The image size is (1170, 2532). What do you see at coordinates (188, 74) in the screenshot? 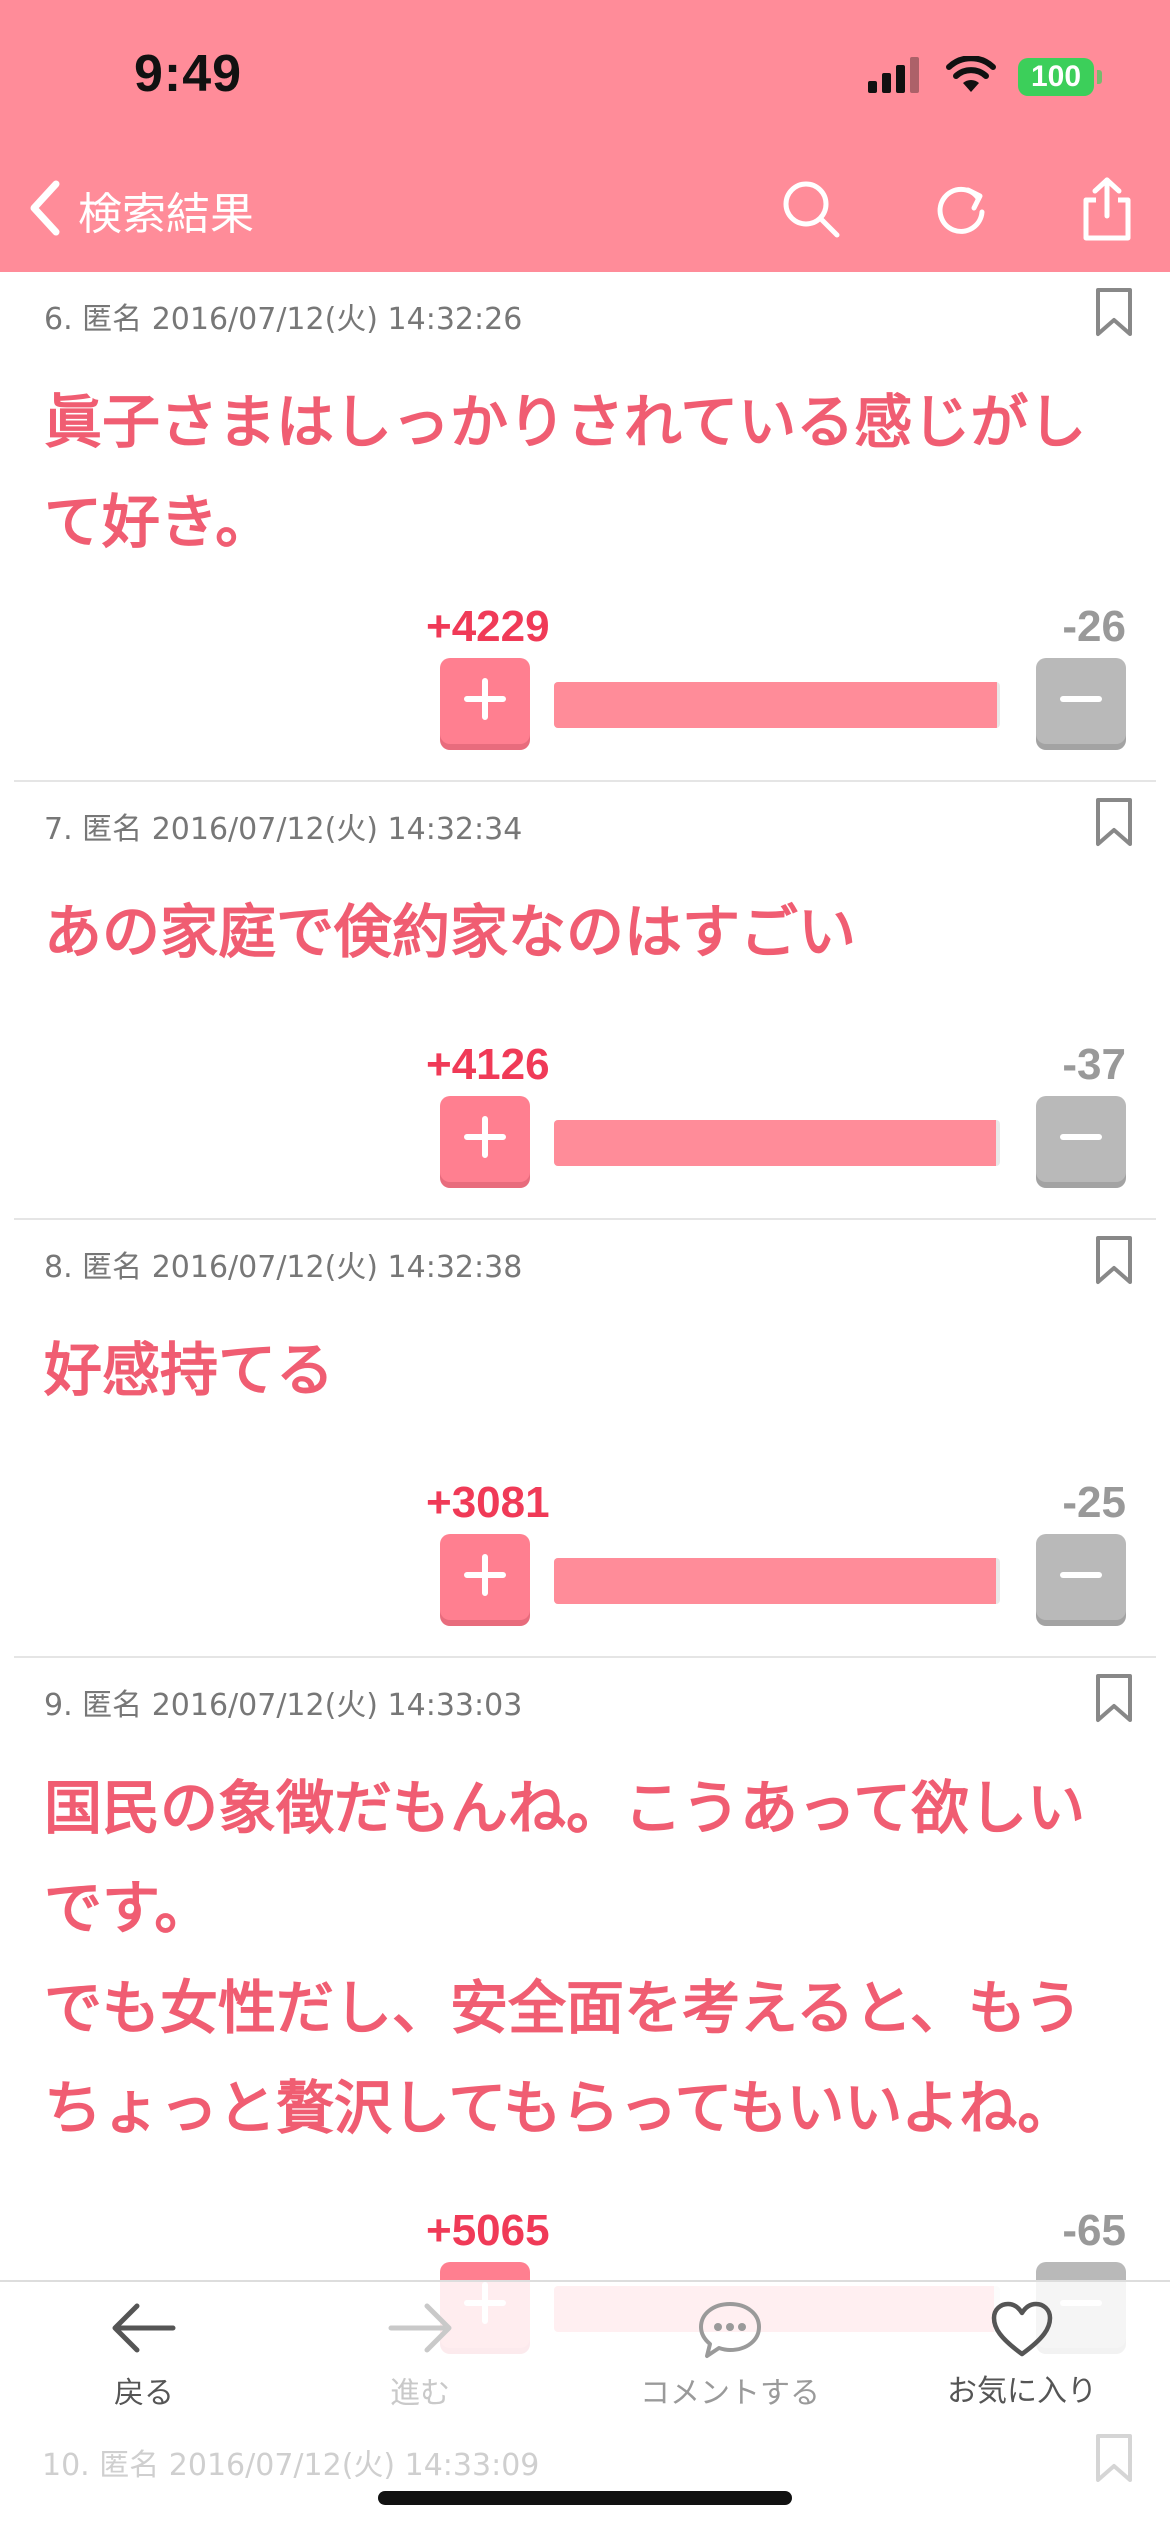
I see `status-time: 9:49` at bounding box center [188, 74].